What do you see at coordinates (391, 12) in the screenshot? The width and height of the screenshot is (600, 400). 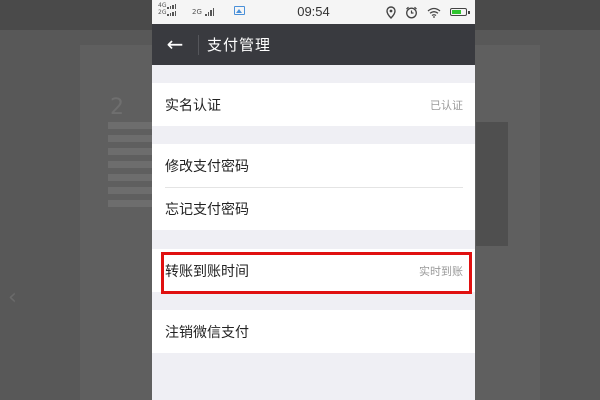 I see `location-icon` at bounding box center [391, 12].